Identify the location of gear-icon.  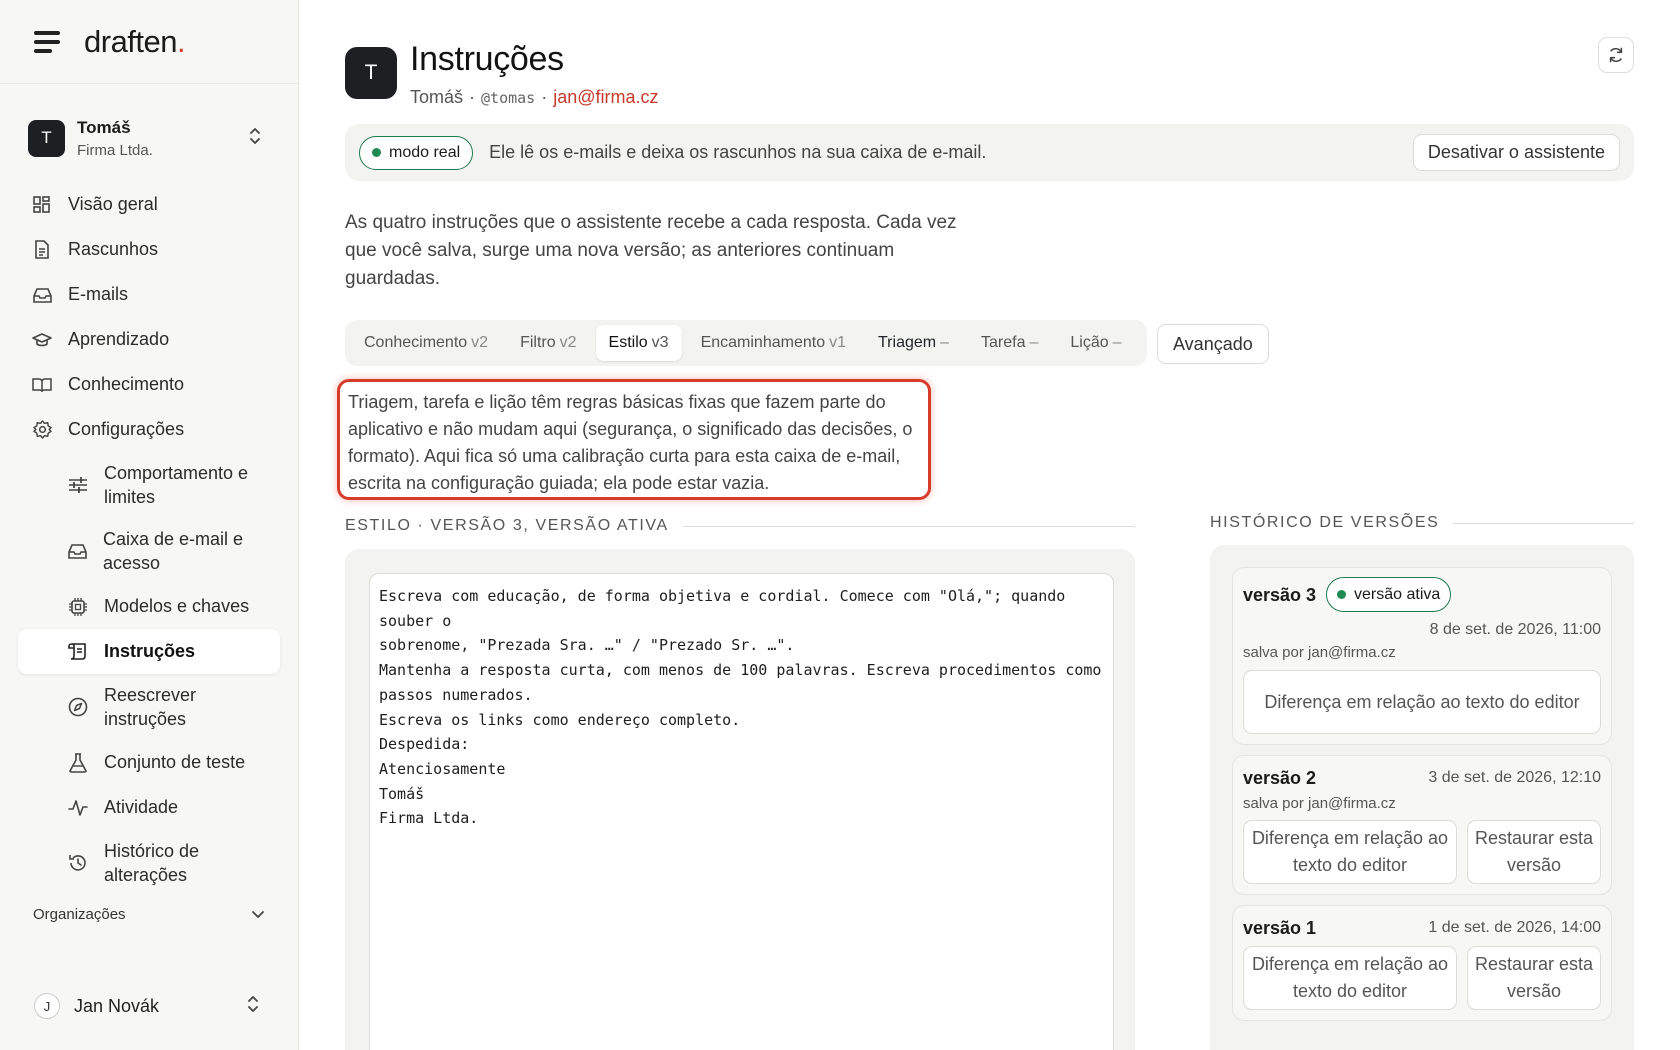
(42, 430).